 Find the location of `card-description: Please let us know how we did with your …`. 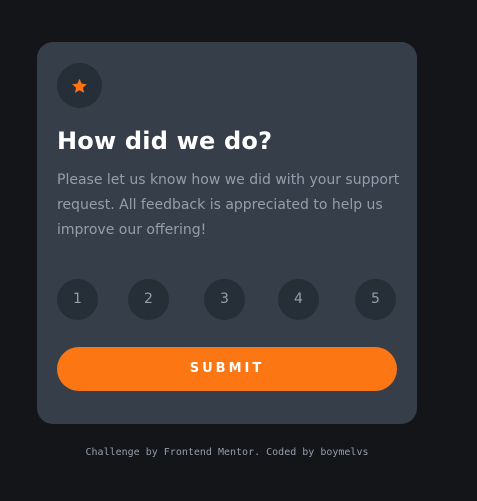

card-description: Please let us know how we did with your … is located at coordinates (228, 205).